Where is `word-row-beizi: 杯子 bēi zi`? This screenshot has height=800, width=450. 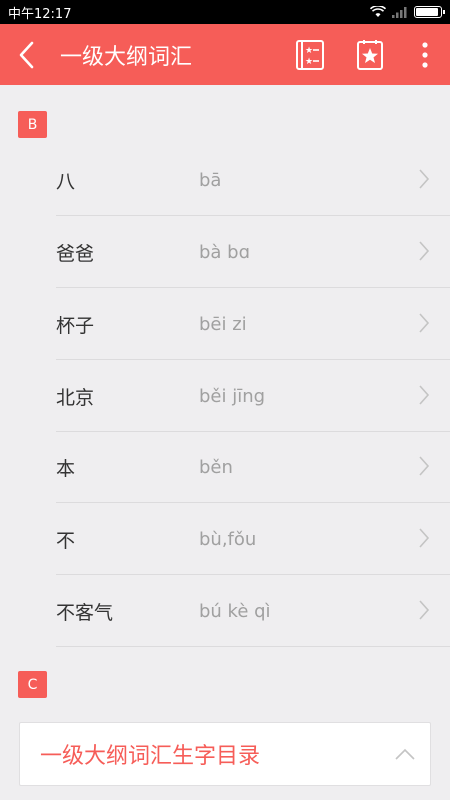
word-row-beizi: 杯子 bēi zi is located at coordinates (225, 324).